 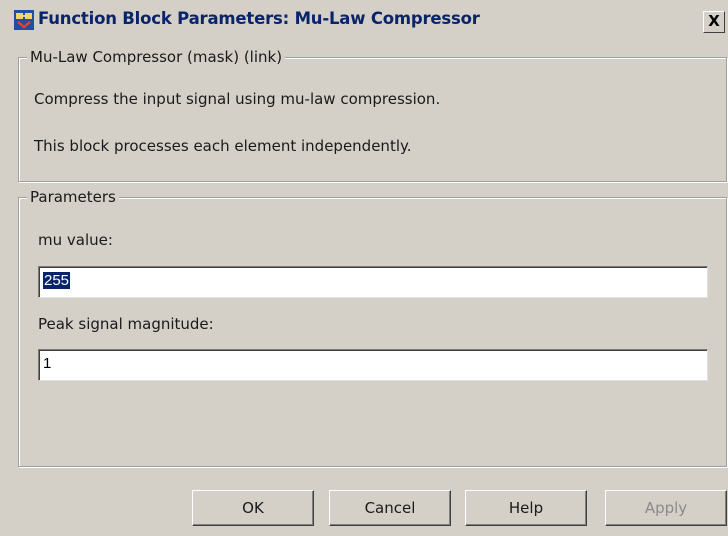 I want to click on close-icon: X, so click(x=714, y=21).